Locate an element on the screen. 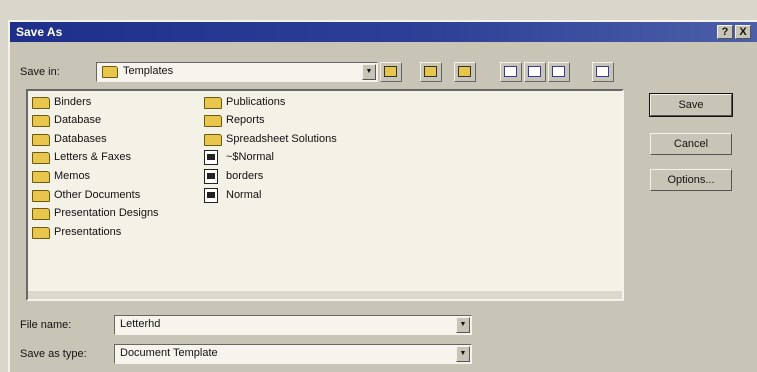  new-folder-icon is located at coordinates (464, 71).